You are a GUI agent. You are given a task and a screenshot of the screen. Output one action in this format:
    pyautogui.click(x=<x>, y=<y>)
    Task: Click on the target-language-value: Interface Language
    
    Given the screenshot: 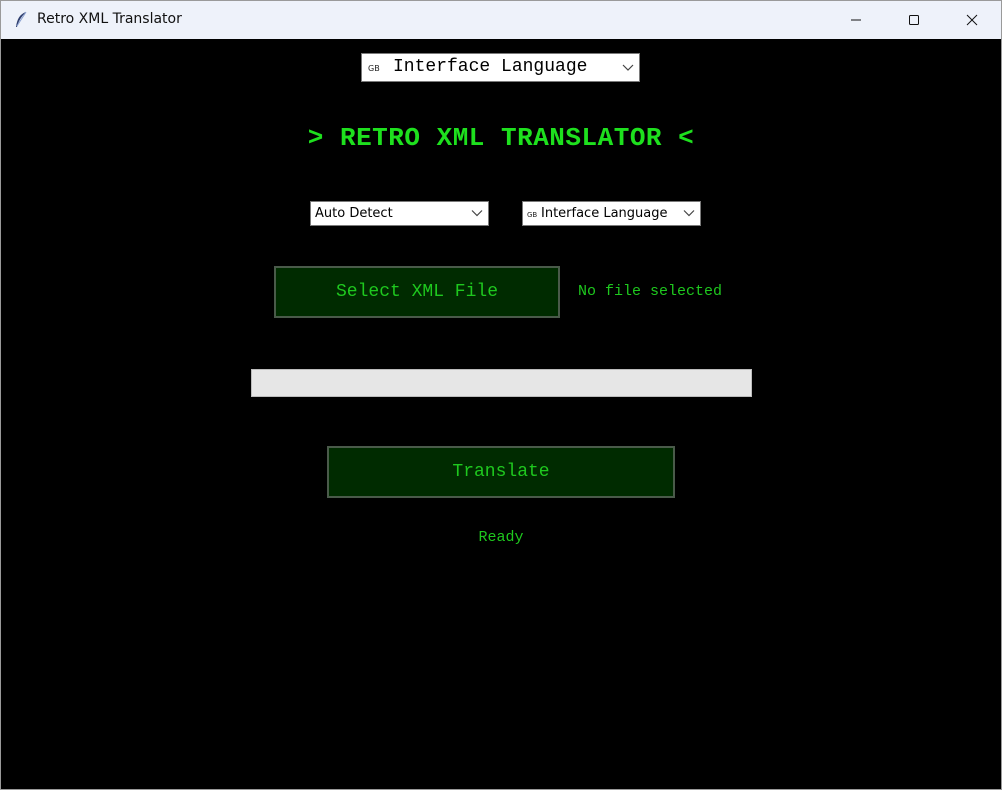 What is the action you would take?
    pyautogui.click(x=604, y=213)
    